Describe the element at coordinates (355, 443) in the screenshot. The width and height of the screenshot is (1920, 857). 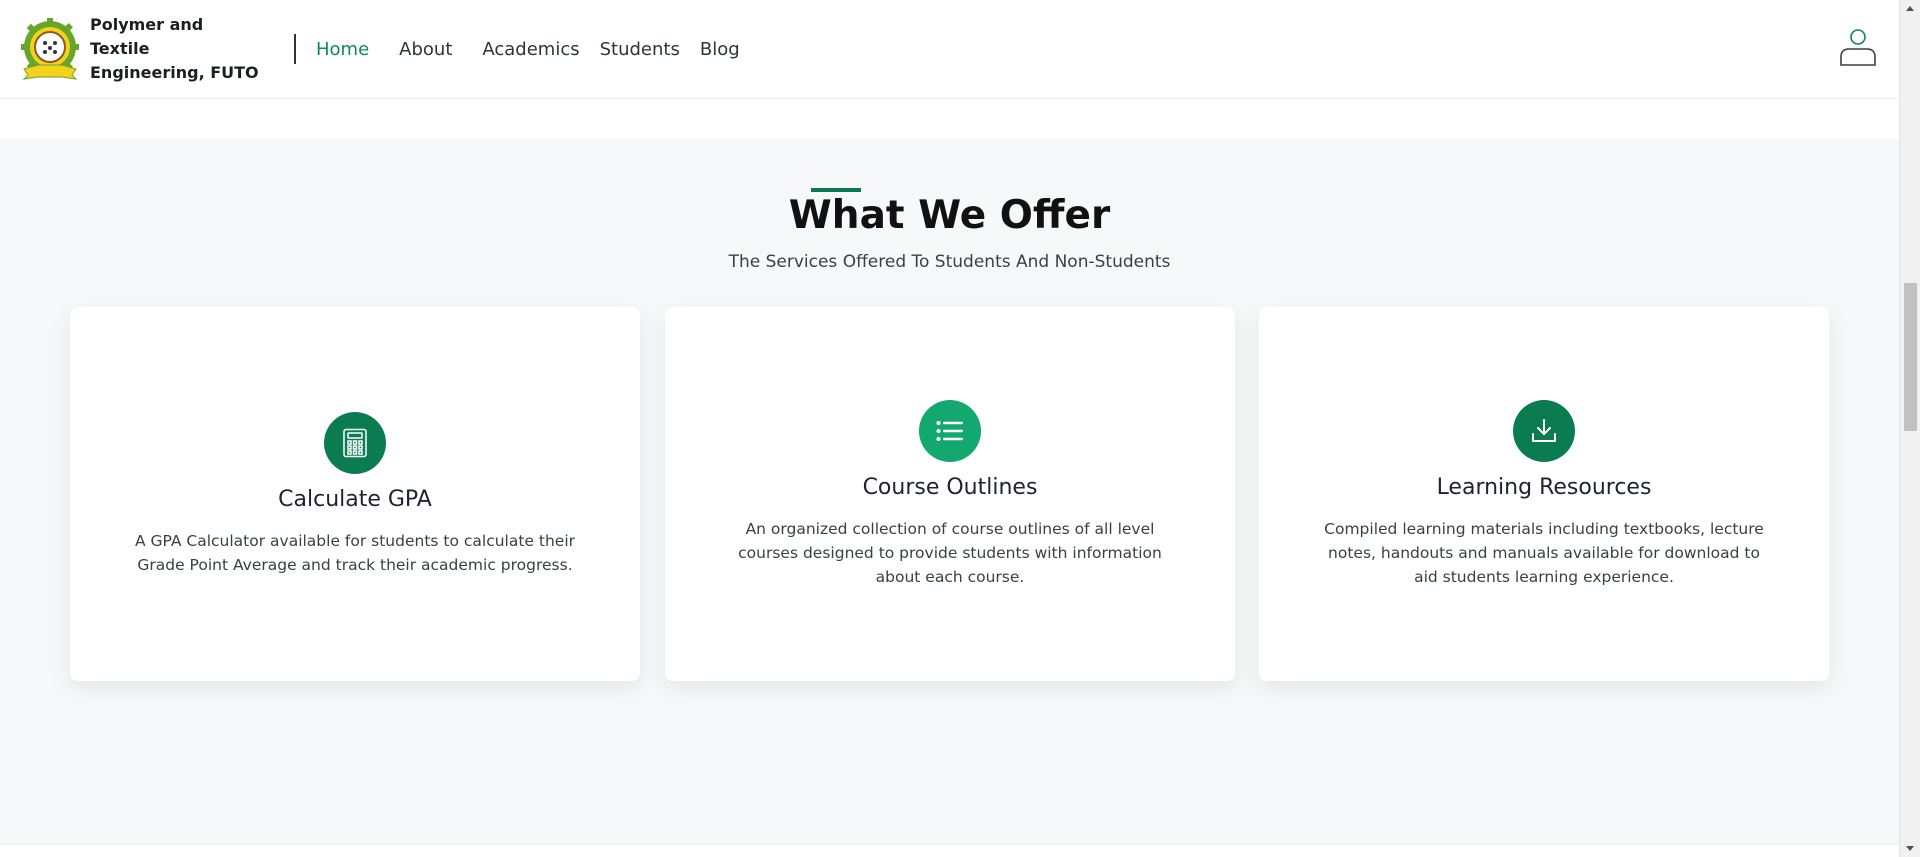
I see `calculator-icon` at that location.